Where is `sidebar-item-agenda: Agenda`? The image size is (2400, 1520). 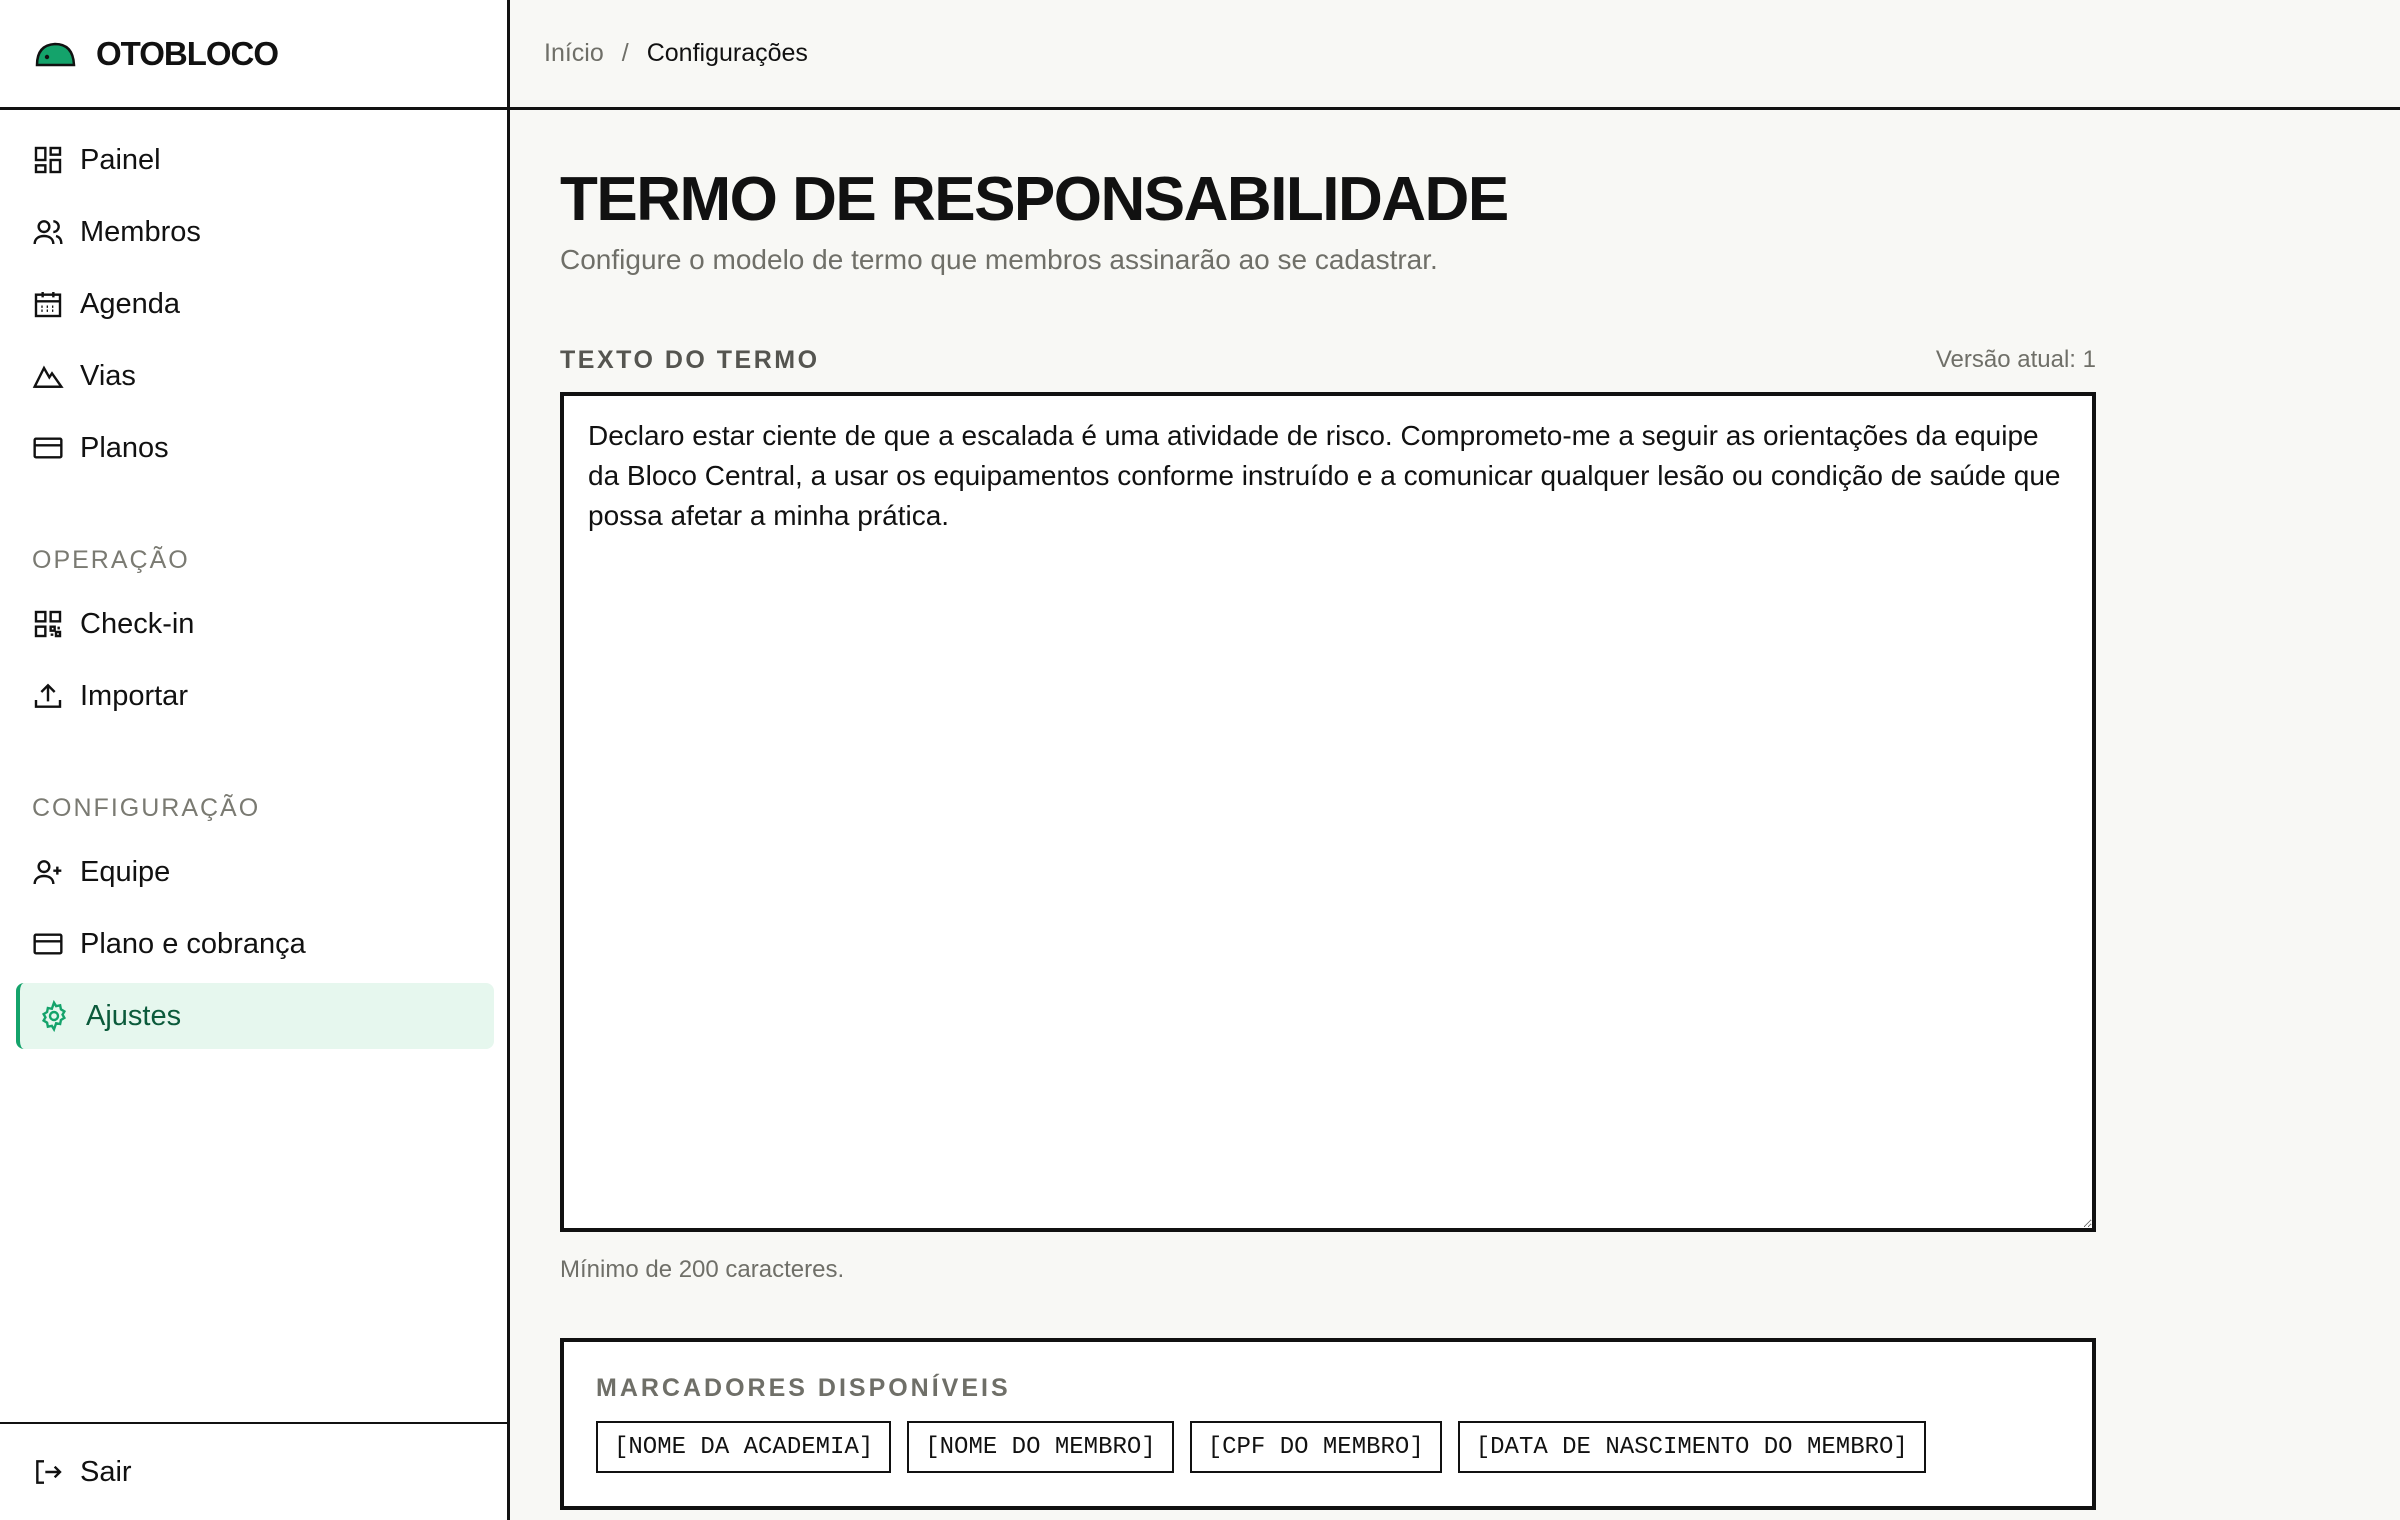
sidebar-item-agenda: Agenda is located at coordinates (255, 304).